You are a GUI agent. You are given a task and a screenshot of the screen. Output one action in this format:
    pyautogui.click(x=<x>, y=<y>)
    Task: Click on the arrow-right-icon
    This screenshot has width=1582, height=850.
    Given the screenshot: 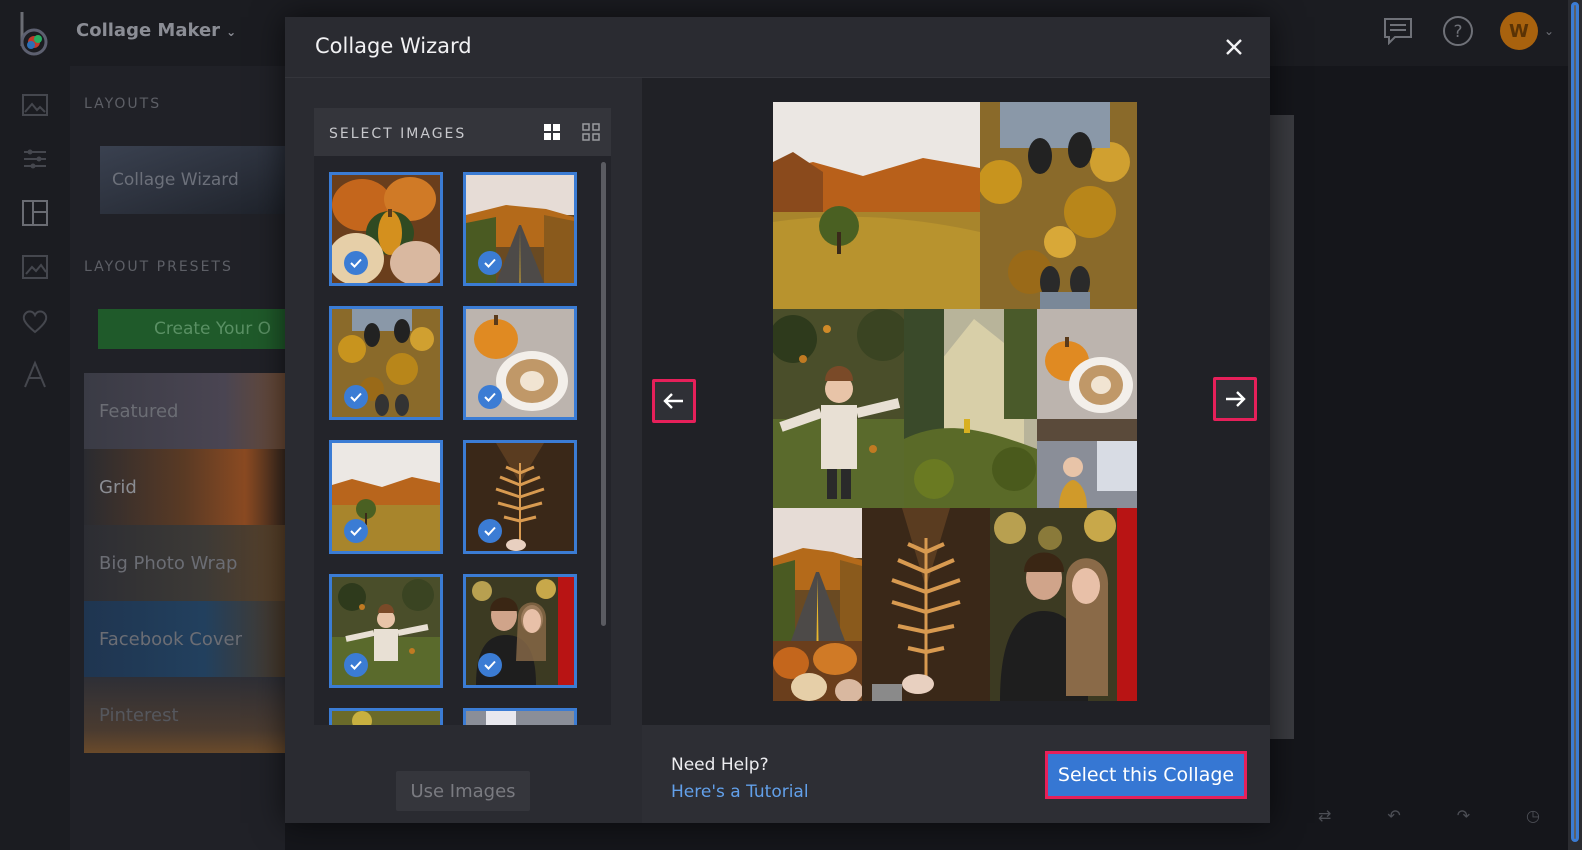 What is the action you would take?
    pyautogui.click(x=1236, y=399)
    